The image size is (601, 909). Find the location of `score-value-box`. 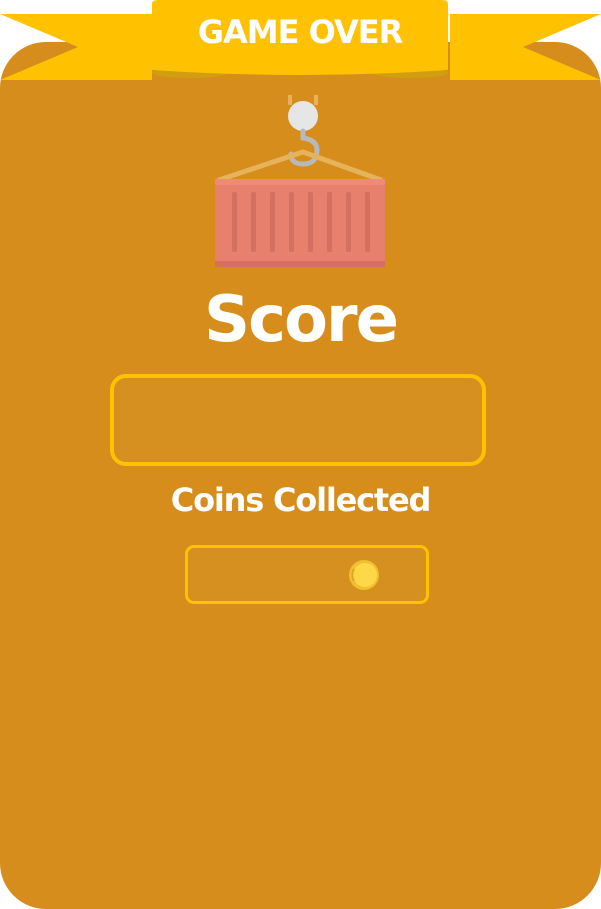

score-value-box is located at coordinates (298, 420).